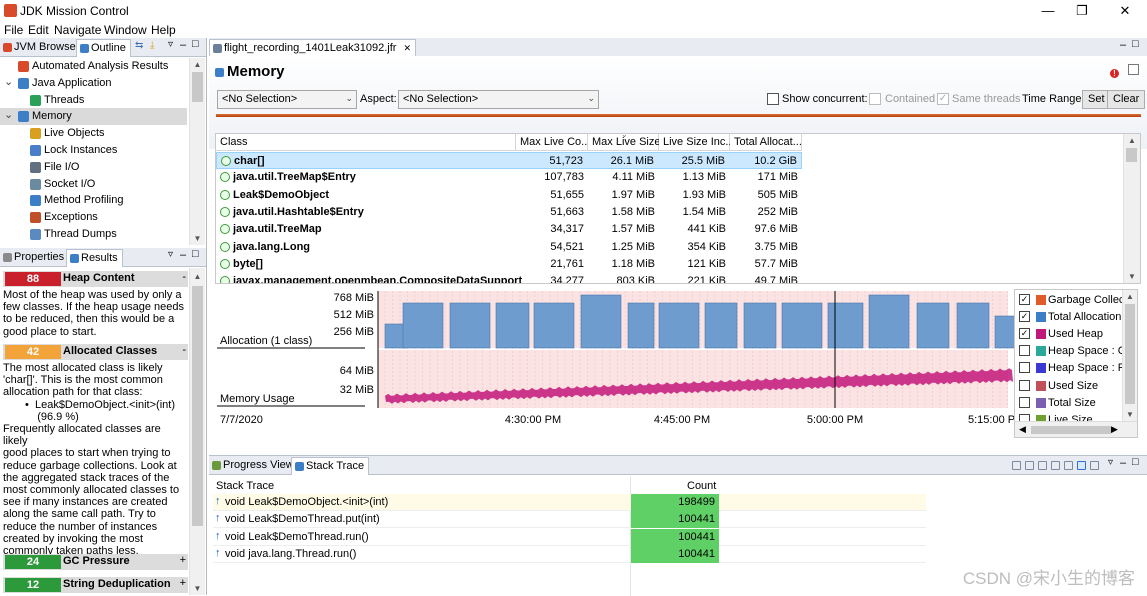 This screenshot has width=1147, height=596. I want to click on selection-combo: <No Selection> ⌄, so click(287, 99).